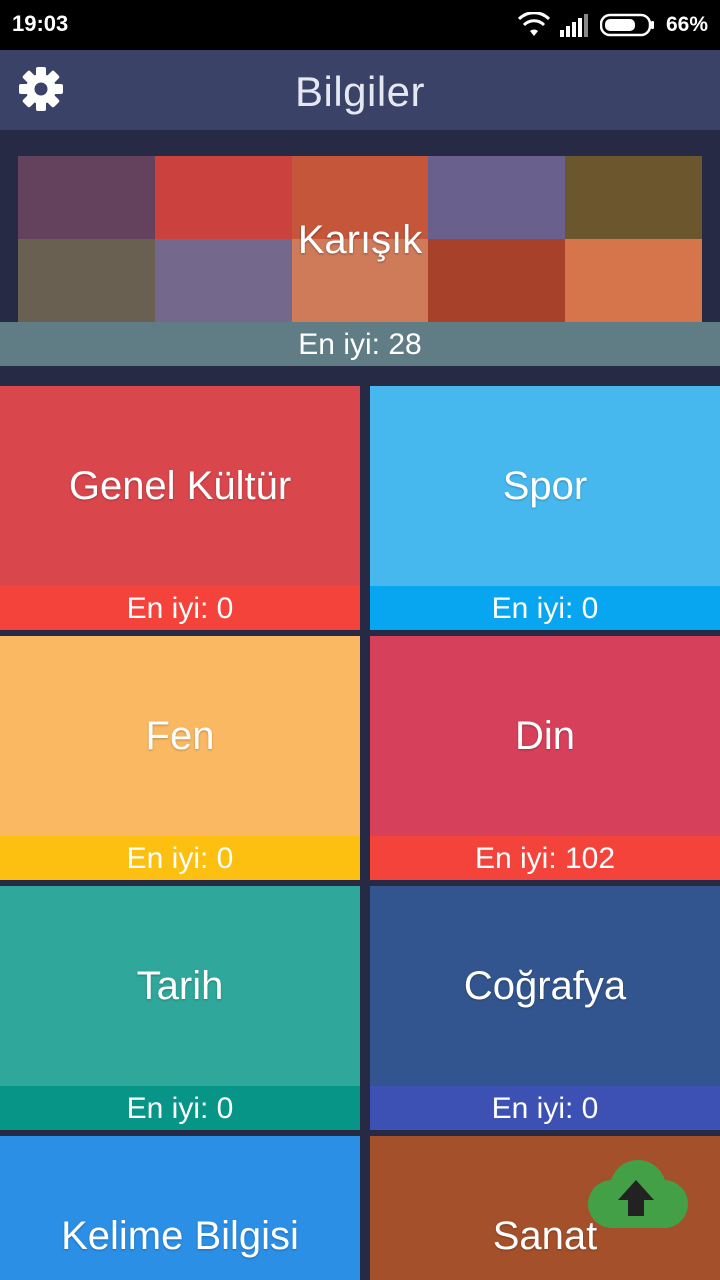 This screenshot has width=720, height=1280. Describe the element at coordinates (180, 486) in the screenshot. I see `category-title: Genel Kültür` at that location.